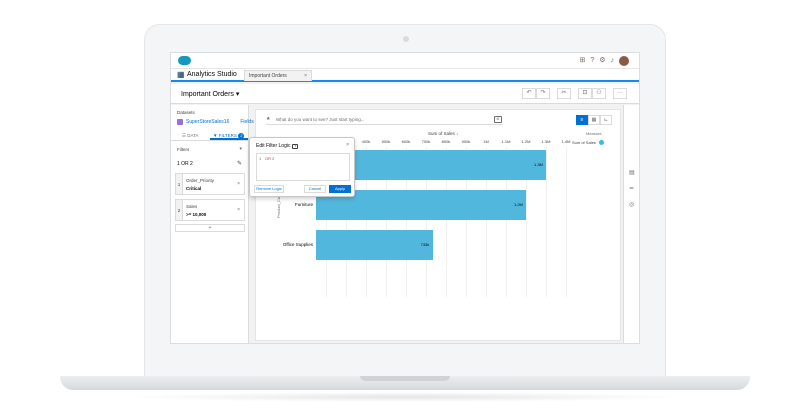  Describe the element at coordinates (246, 122) in the screenshot. I see `fields-link: Fields` at that location.